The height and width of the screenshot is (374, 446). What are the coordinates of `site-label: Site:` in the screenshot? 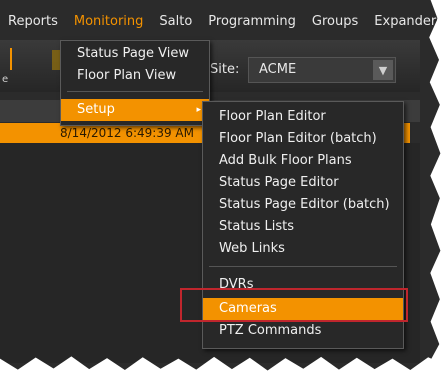 It's located at (225, 69).